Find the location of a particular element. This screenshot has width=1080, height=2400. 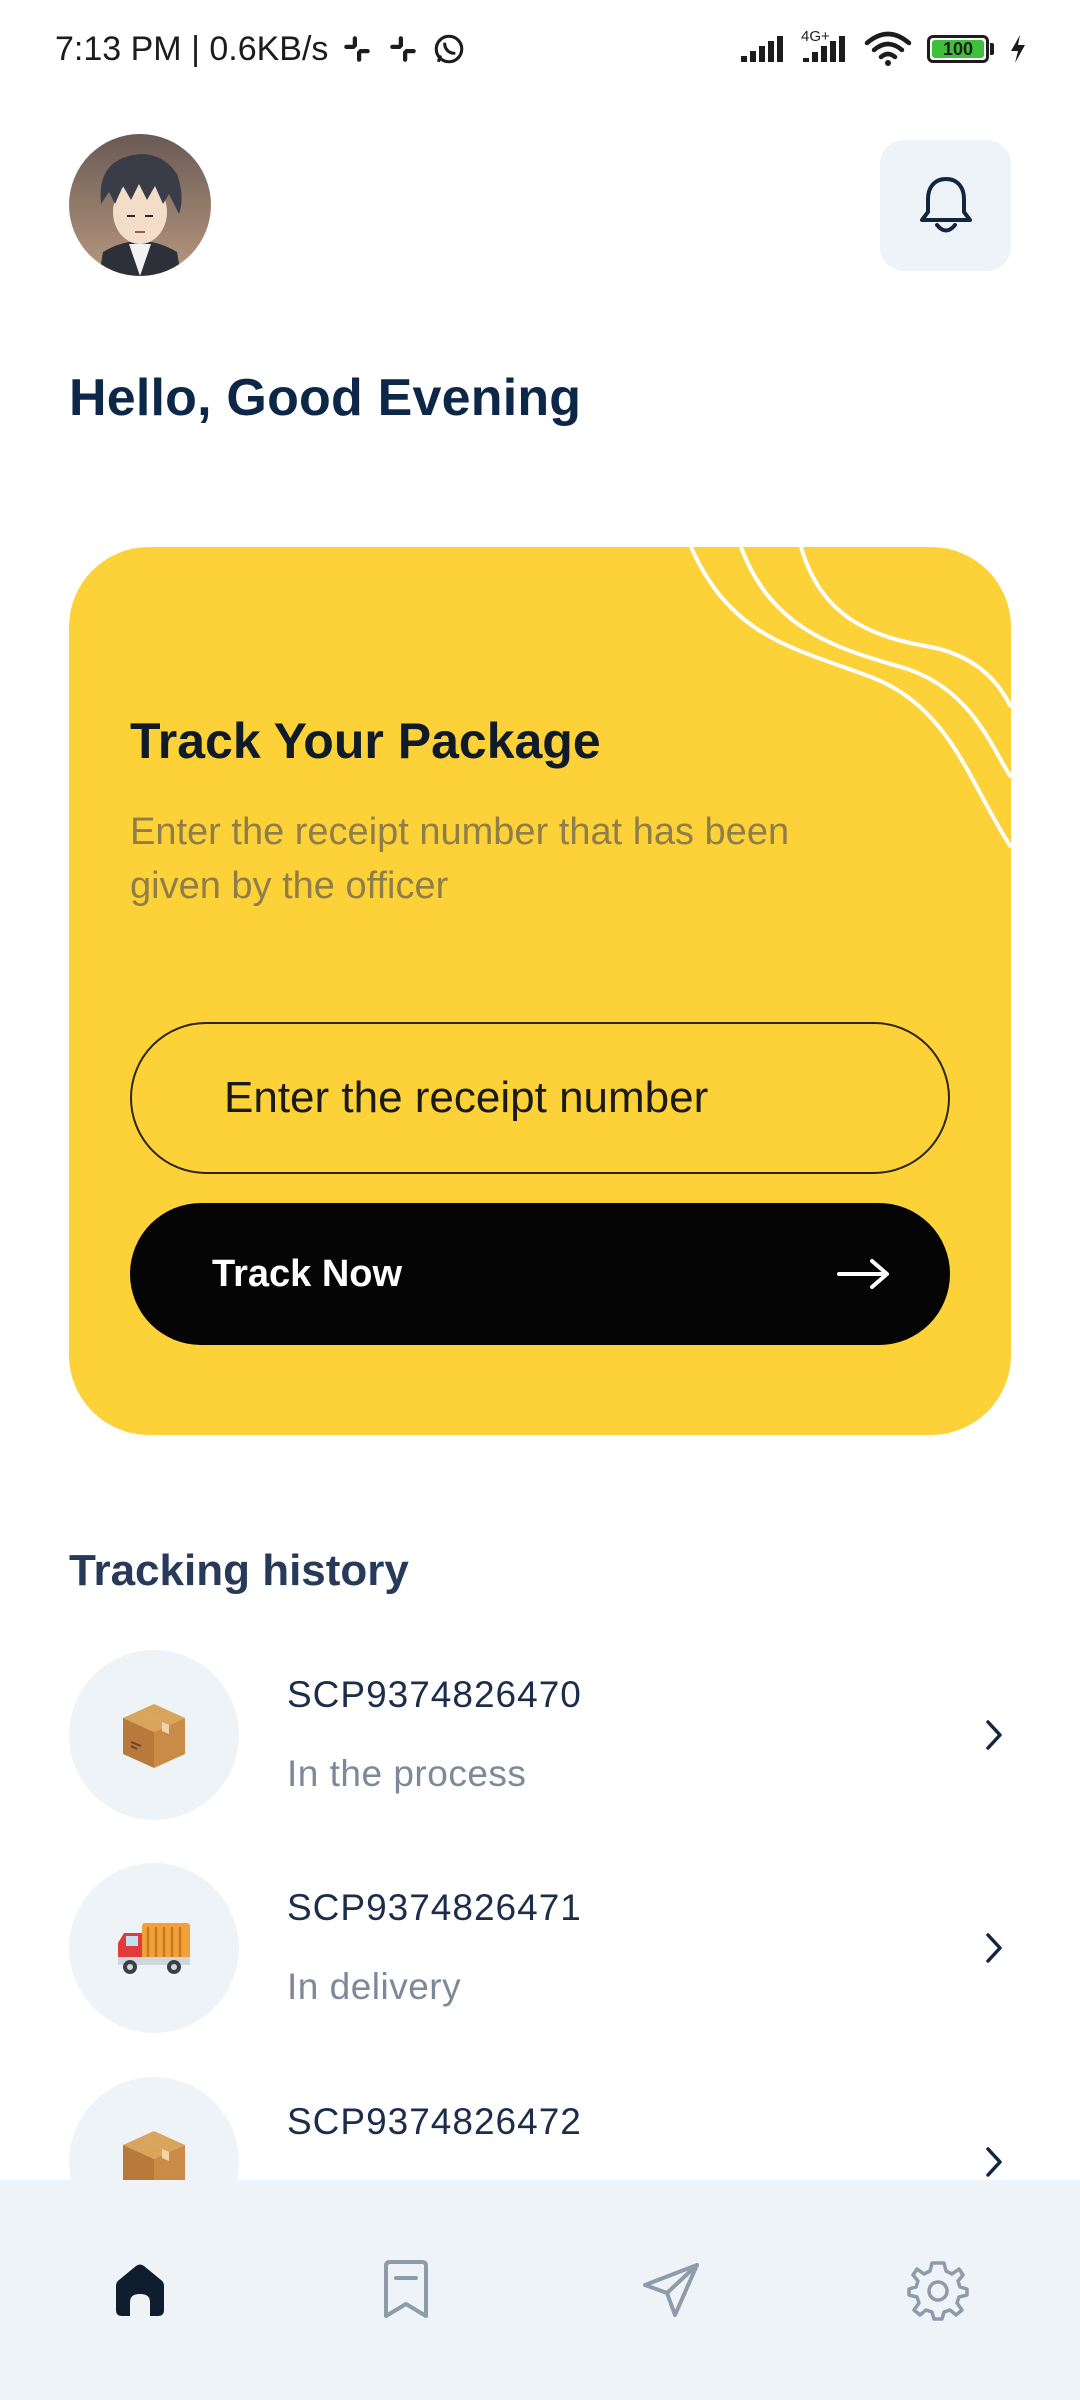

track-now-button: Track Now is located at coordinates (540, 1274).